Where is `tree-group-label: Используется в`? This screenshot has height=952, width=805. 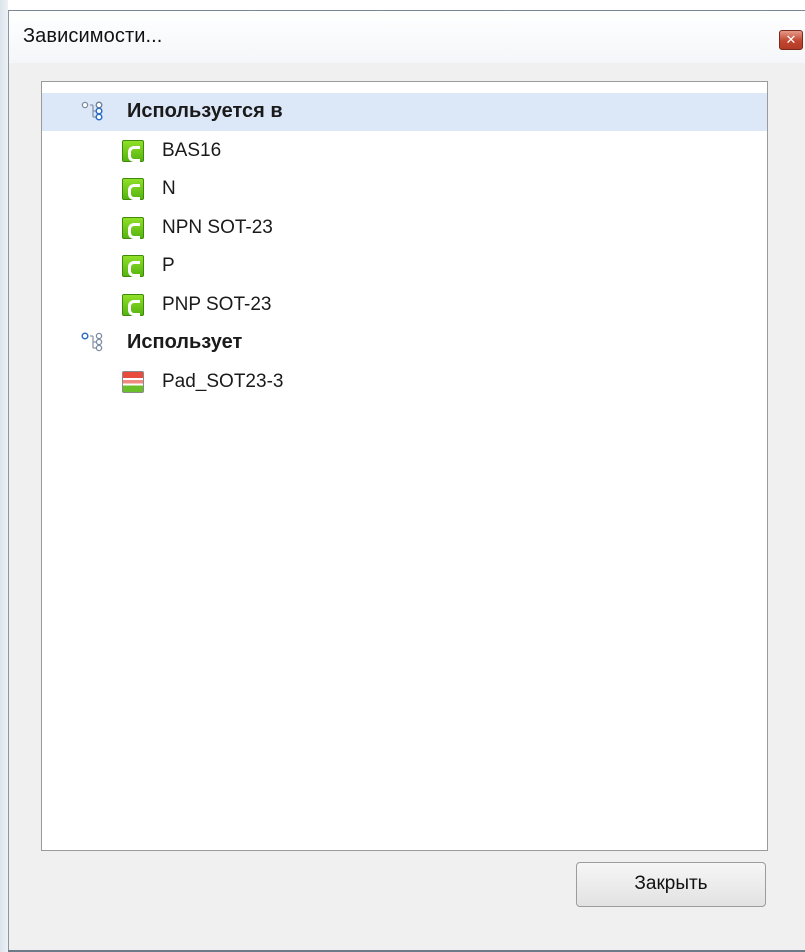
tree-group-label: Используется в is located at coordinates (205, 111).